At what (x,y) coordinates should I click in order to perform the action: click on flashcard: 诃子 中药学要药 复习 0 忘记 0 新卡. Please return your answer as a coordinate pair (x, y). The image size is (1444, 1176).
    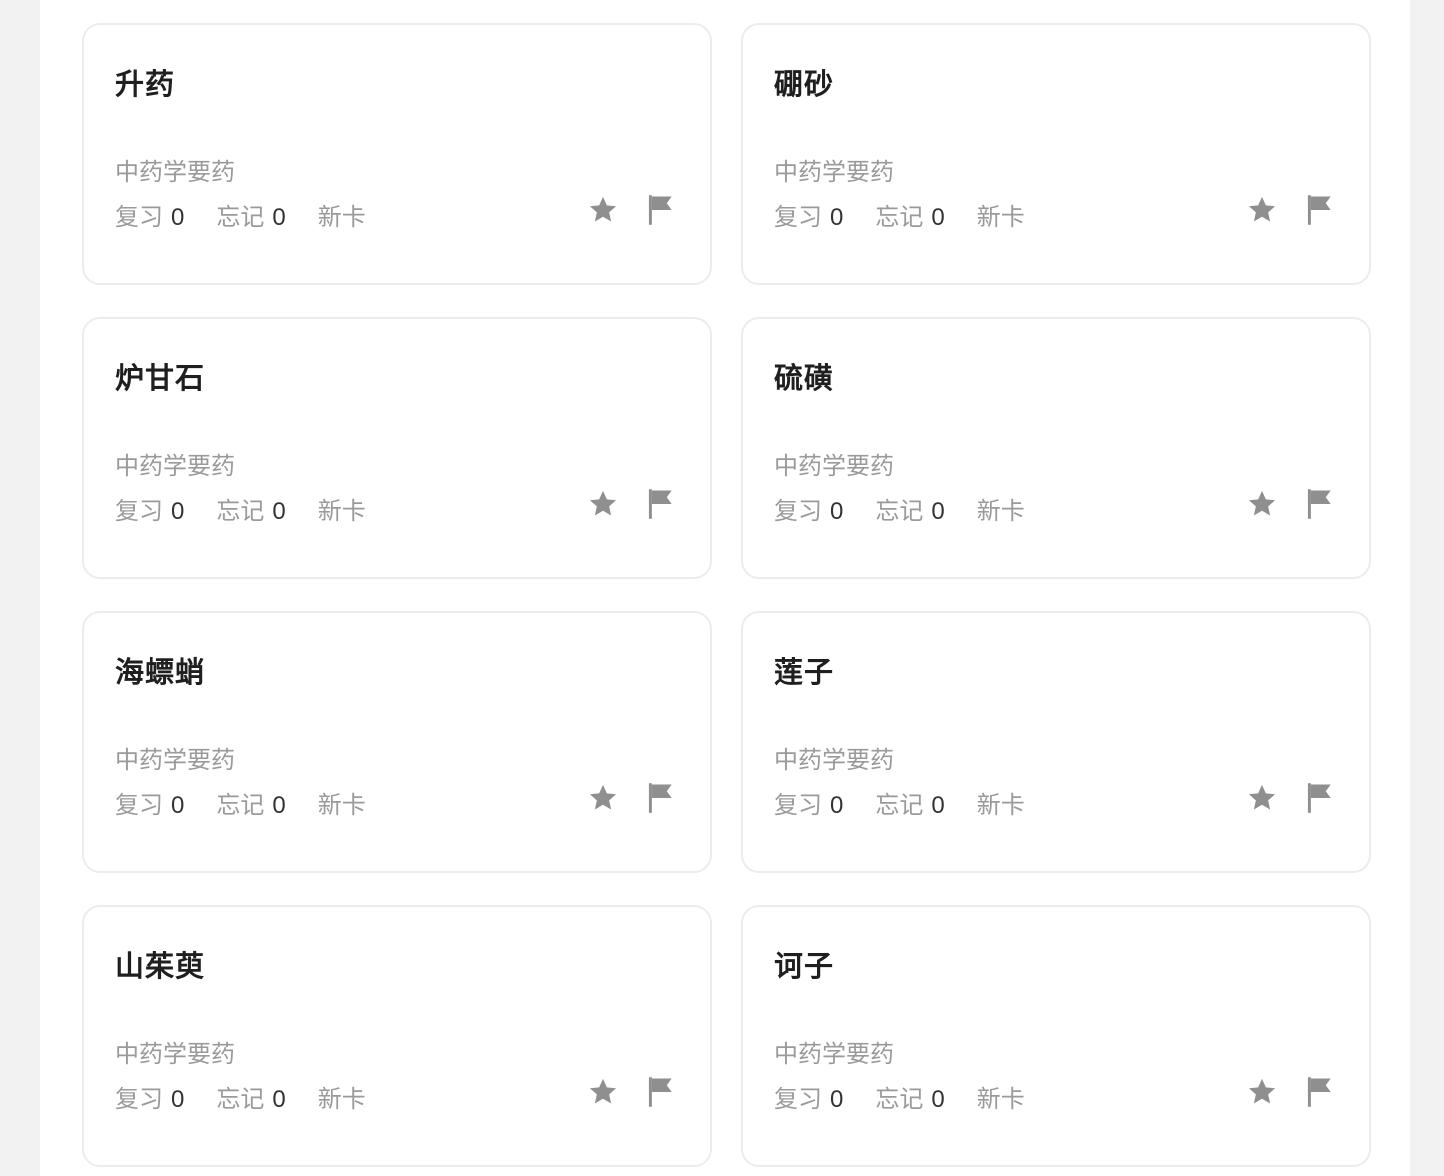
    Looking at the image, I should click on (1056, 1036).